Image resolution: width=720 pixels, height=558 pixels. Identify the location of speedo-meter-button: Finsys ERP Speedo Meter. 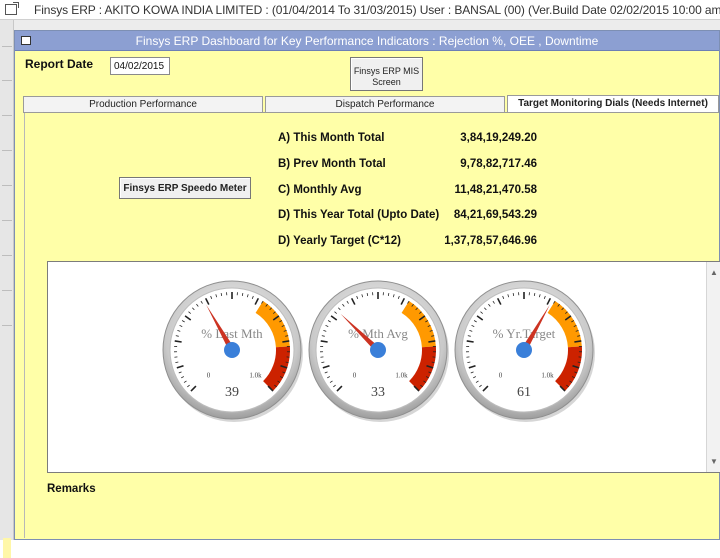
(185, 188).